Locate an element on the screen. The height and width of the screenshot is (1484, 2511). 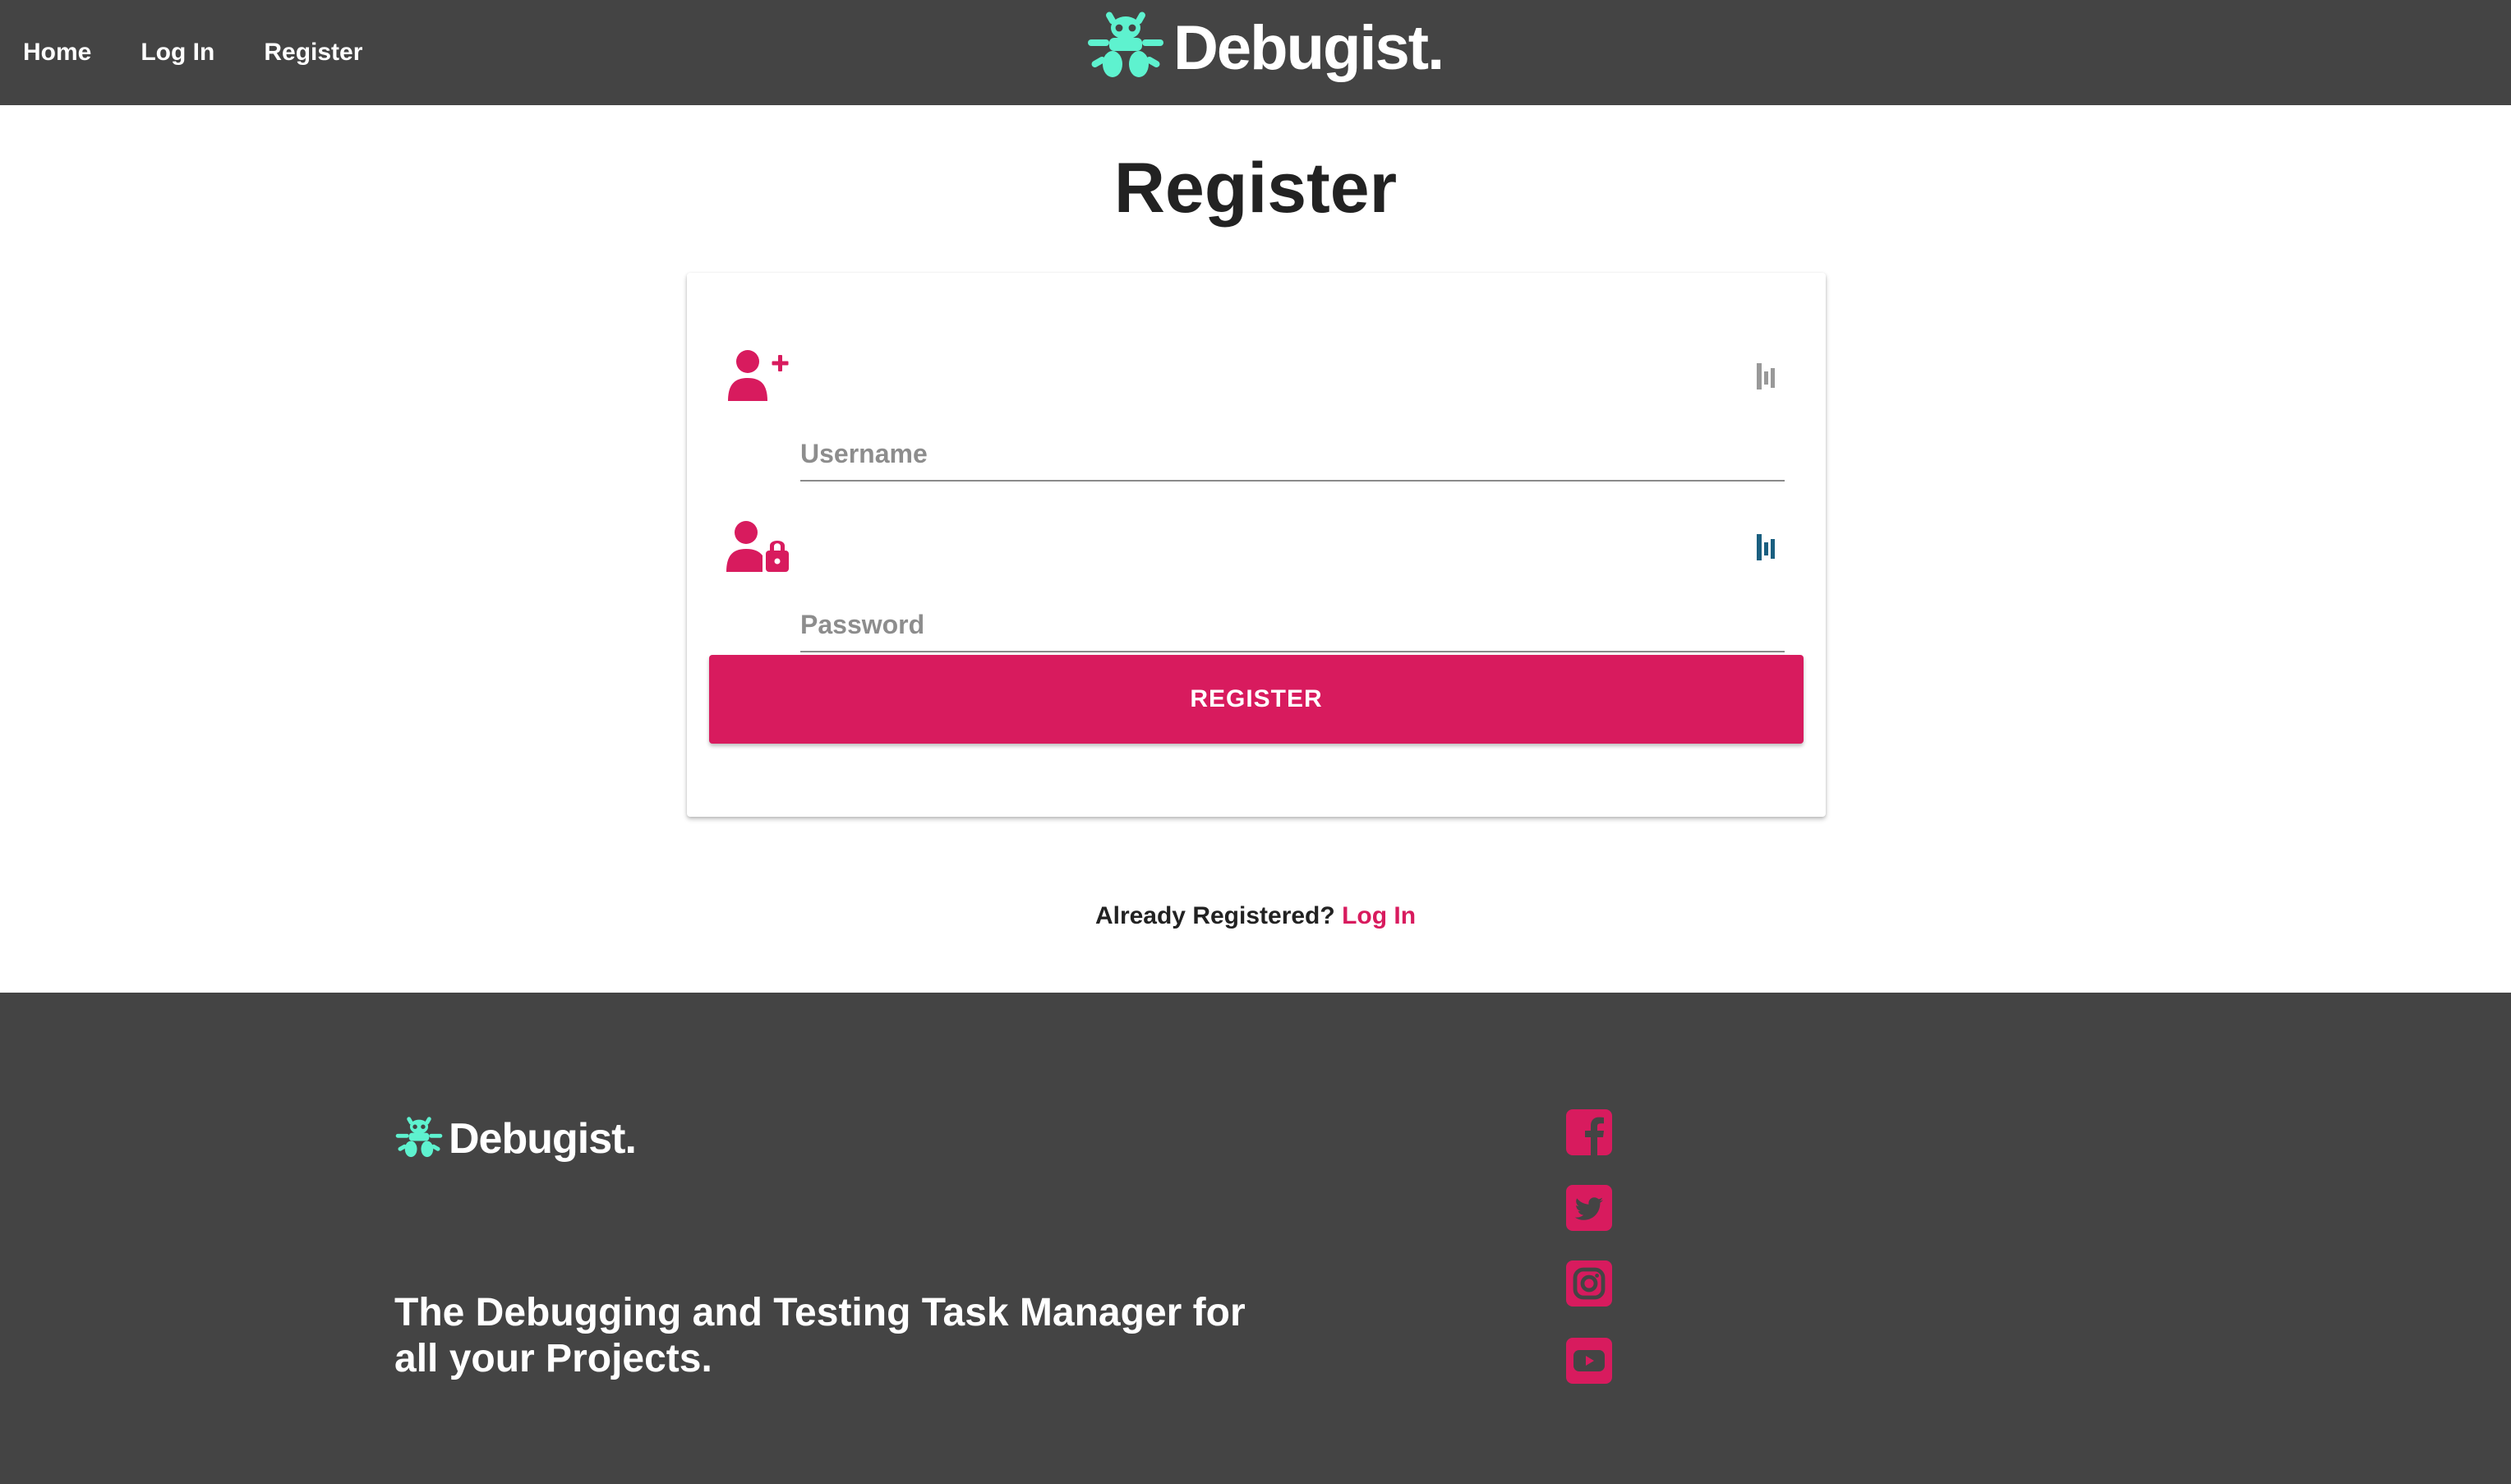
brand-name: Debugist. is located at coordinates (1308, 48).